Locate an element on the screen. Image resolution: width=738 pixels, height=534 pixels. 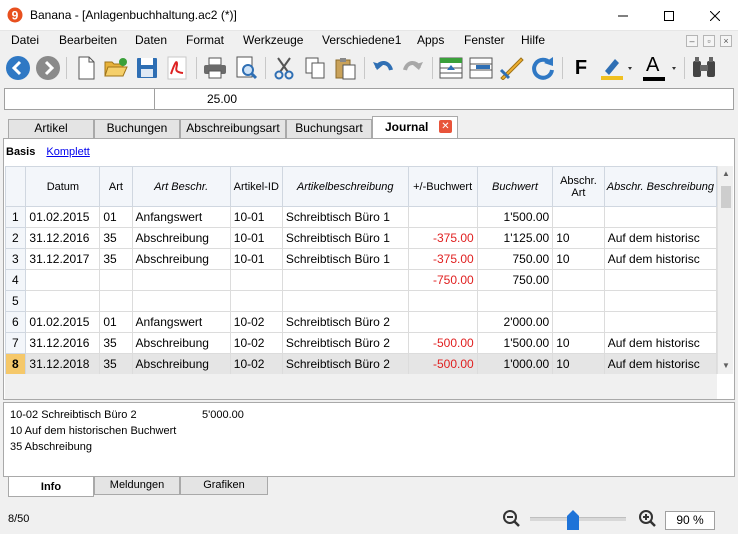
mdi-close-button: × is located at coordinates (726, 41).